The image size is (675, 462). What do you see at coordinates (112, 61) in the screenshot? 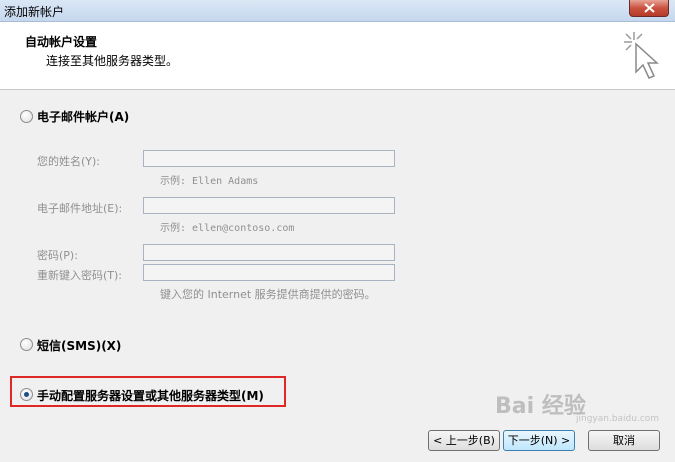
I see `page-subtitle: 连接至其他服务器类型。` at bounding box center [112, 61].